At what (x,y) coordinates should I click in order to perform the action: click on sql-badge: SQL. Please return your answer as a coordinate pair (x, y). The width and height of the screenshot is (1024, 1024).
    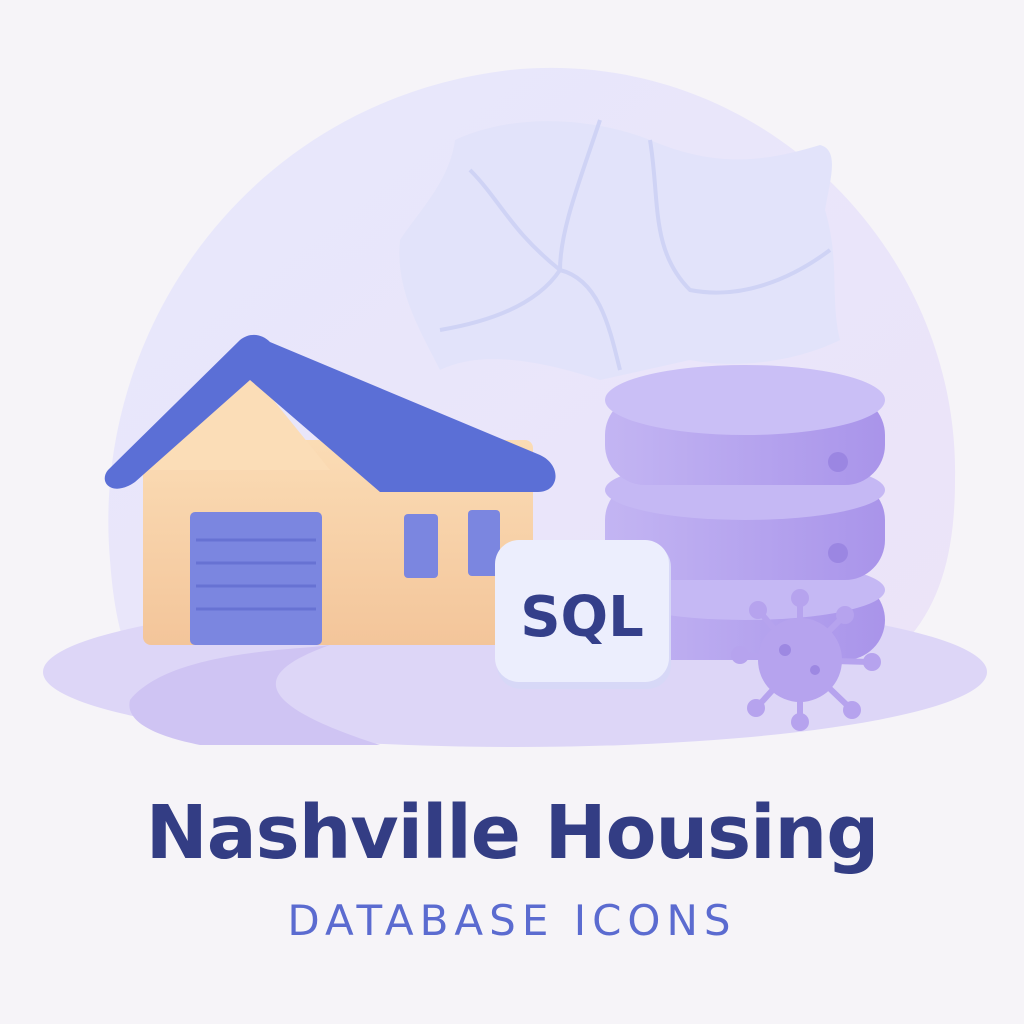
    Looking at the image, I should click on (583, 614).